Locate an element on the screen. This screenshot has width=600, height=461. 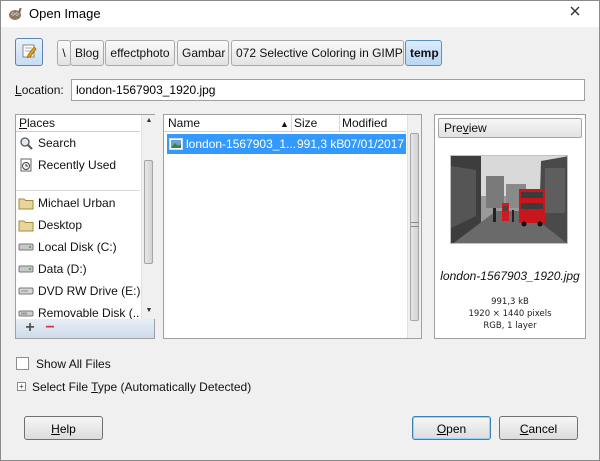
close-button is located at coordinates (575, 11).